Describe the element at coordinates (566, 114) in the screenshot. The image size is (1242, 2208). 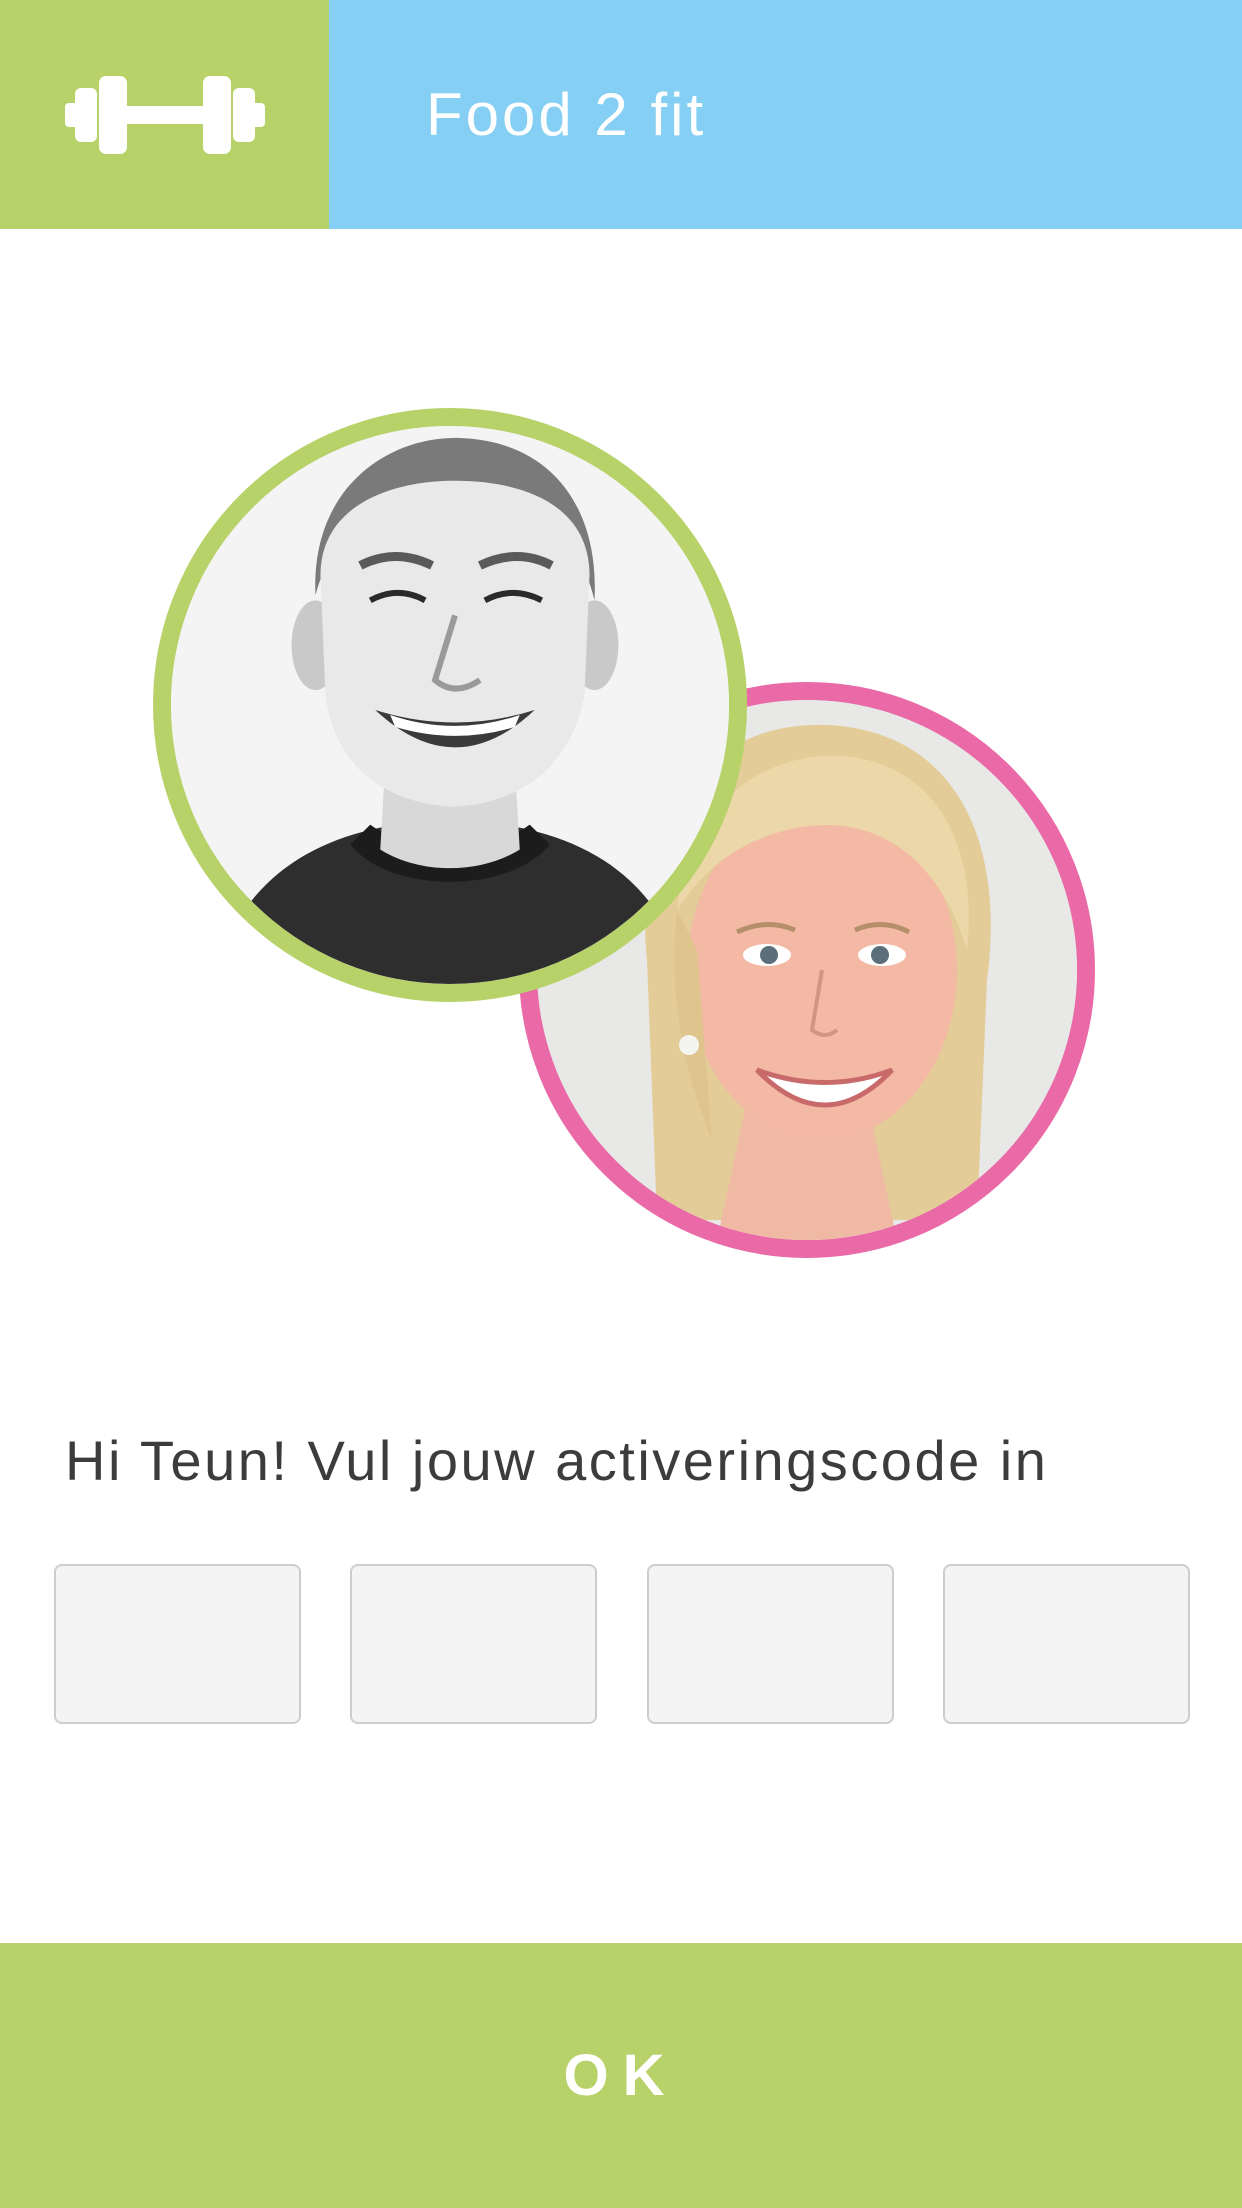
I see `app-title: Food 2 fit` at that location.